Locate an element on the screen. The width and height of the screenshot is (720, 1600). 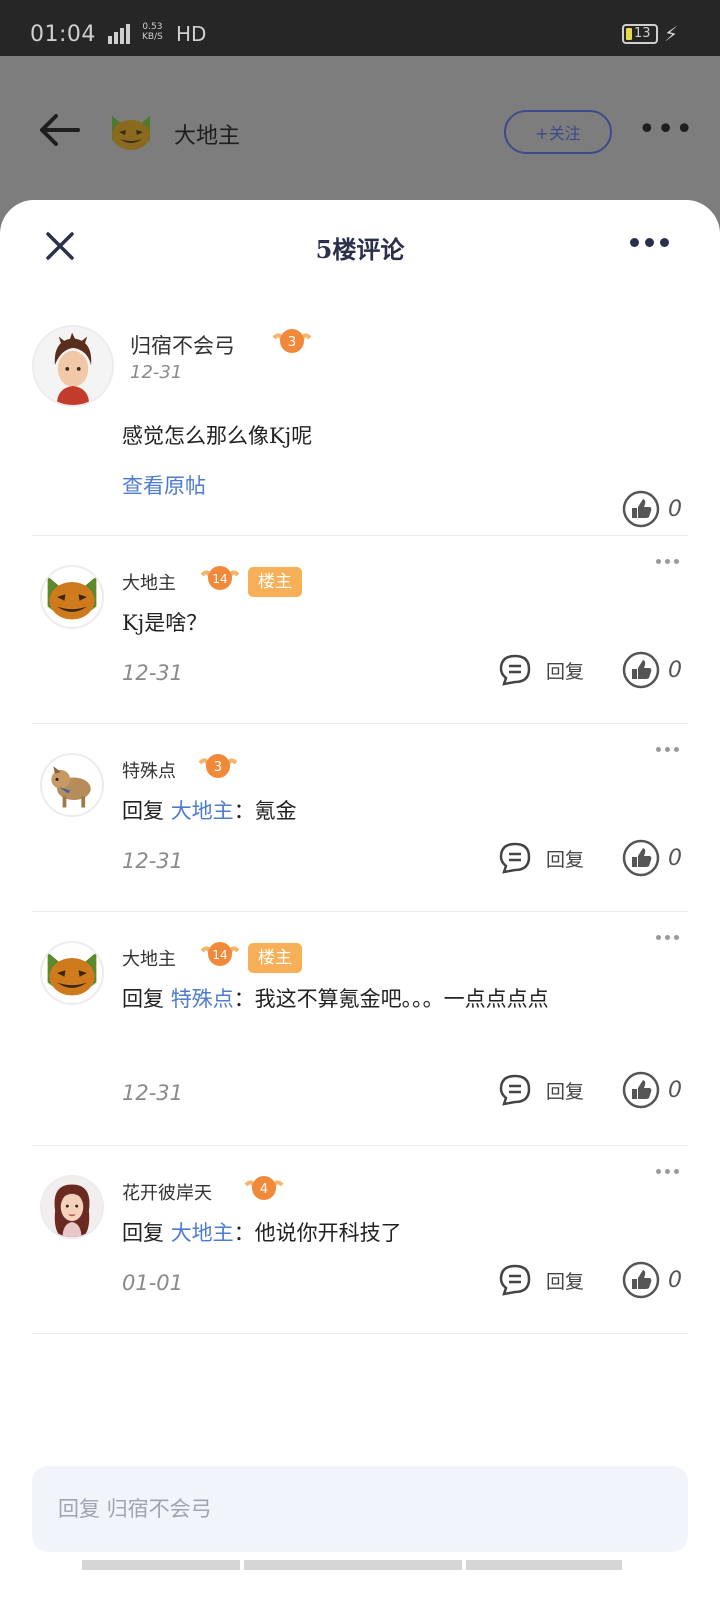
username: 特殊点 is located at coordinates (149, 770).